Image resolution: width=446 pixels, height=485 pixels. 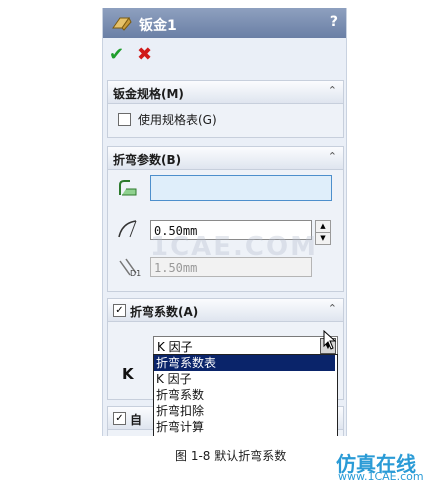 I want to click on option-bend-table: 折弯系数表, so click(x=244, y=363).